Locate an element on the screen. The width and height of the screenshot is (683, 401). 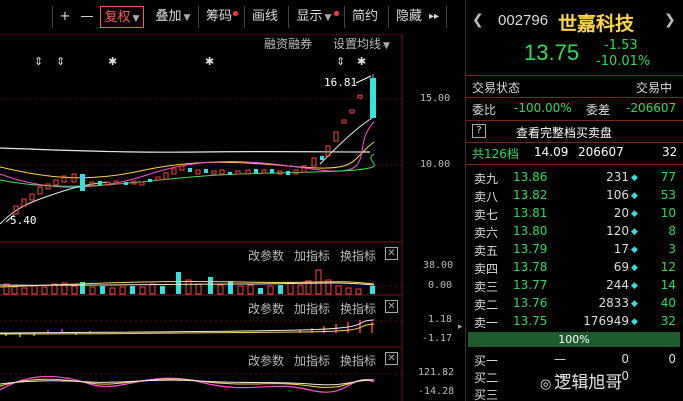
buy-volume: 0 is located at coordinates (625, 359).